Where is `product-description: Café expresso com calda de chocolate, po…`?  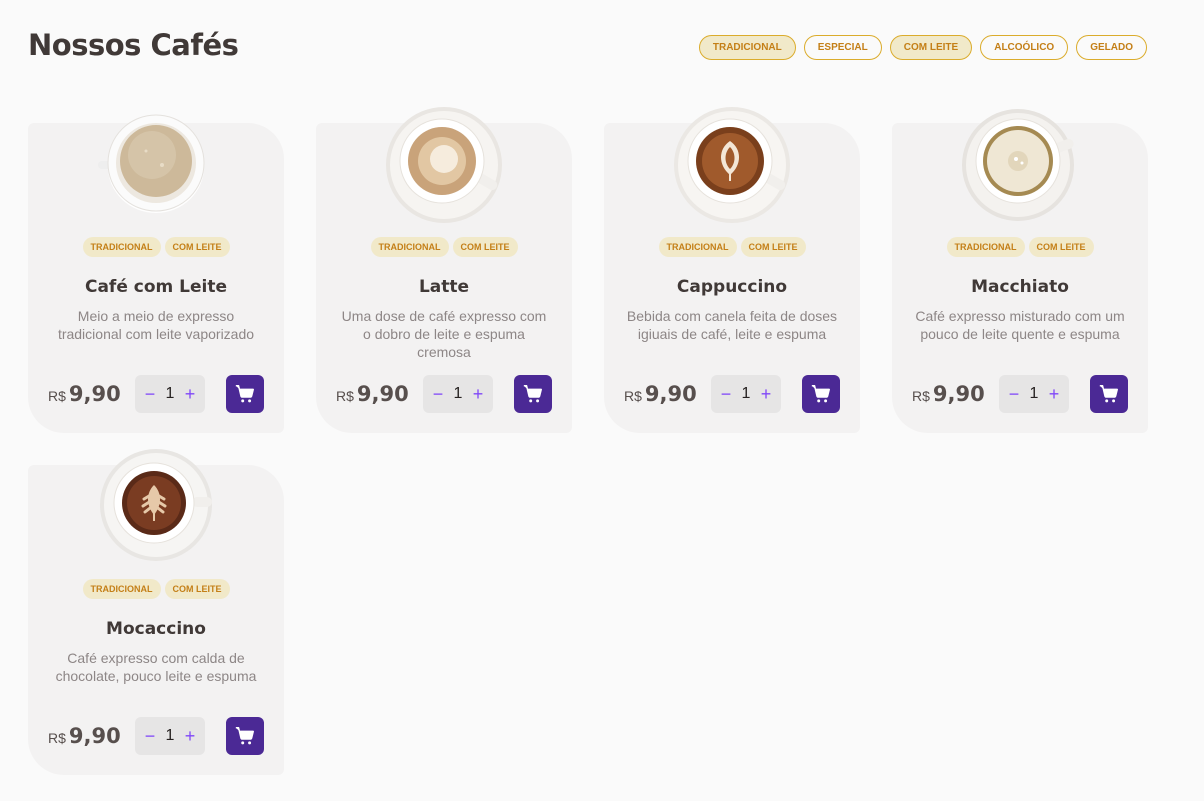
product-description: Café expresso com calda de chocolate, po… is located at coordinates (156, 667).